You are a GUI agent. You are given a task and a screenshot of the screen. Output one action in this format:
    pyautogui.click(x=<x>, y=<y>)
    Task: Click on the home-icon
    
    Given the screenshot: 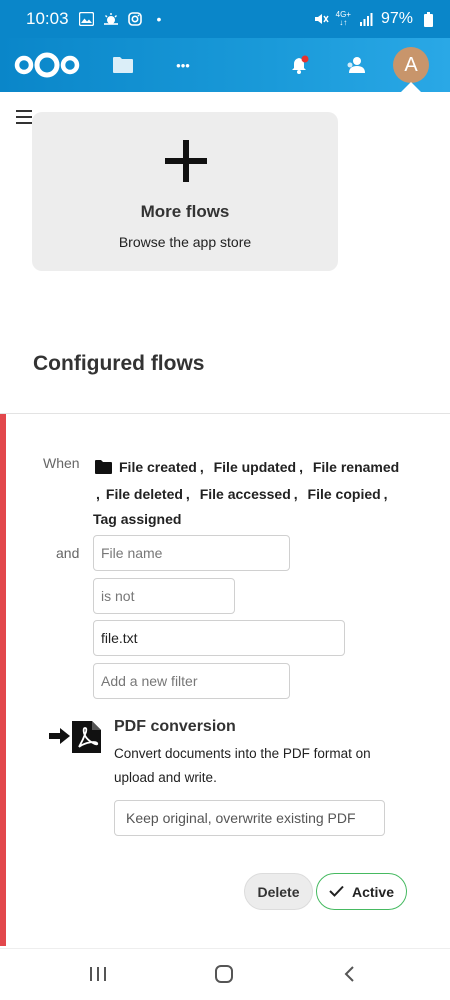 What is the action you would take?
    pyautogui.click(x=224, y=974)
    